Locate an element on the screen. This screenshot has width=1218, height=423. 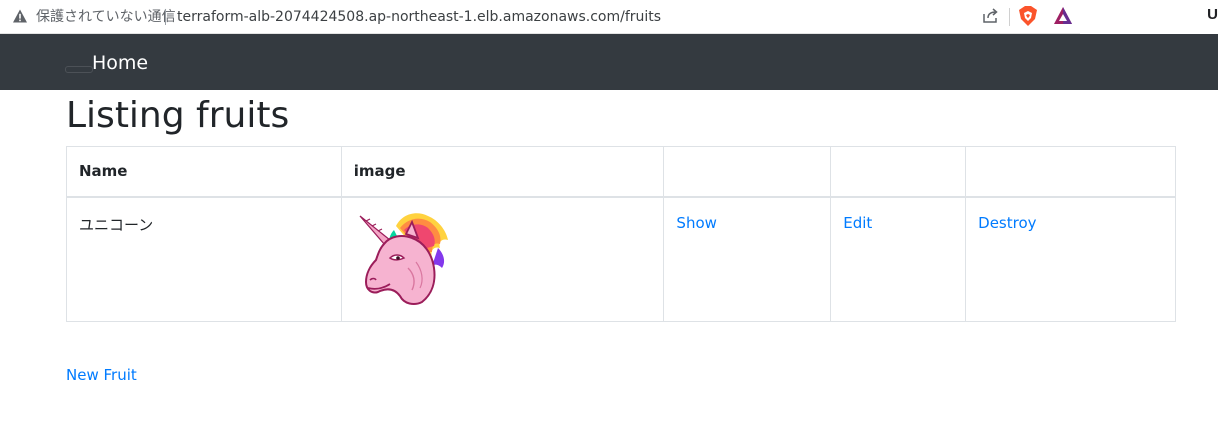
share-icon is located at coordinates (990, 16).